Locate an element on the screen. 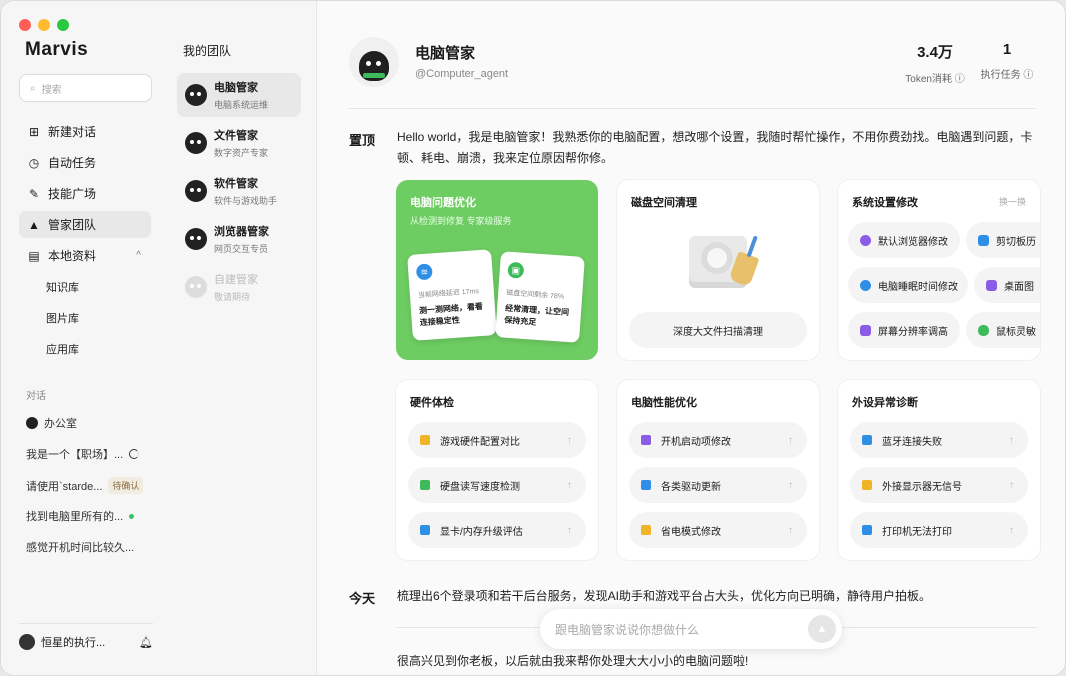 Image resolution: width=1066 pixels, height=676 pixels. nav-local-files: ▤ 本地资料 ^ is located at coordinates (85, 255).